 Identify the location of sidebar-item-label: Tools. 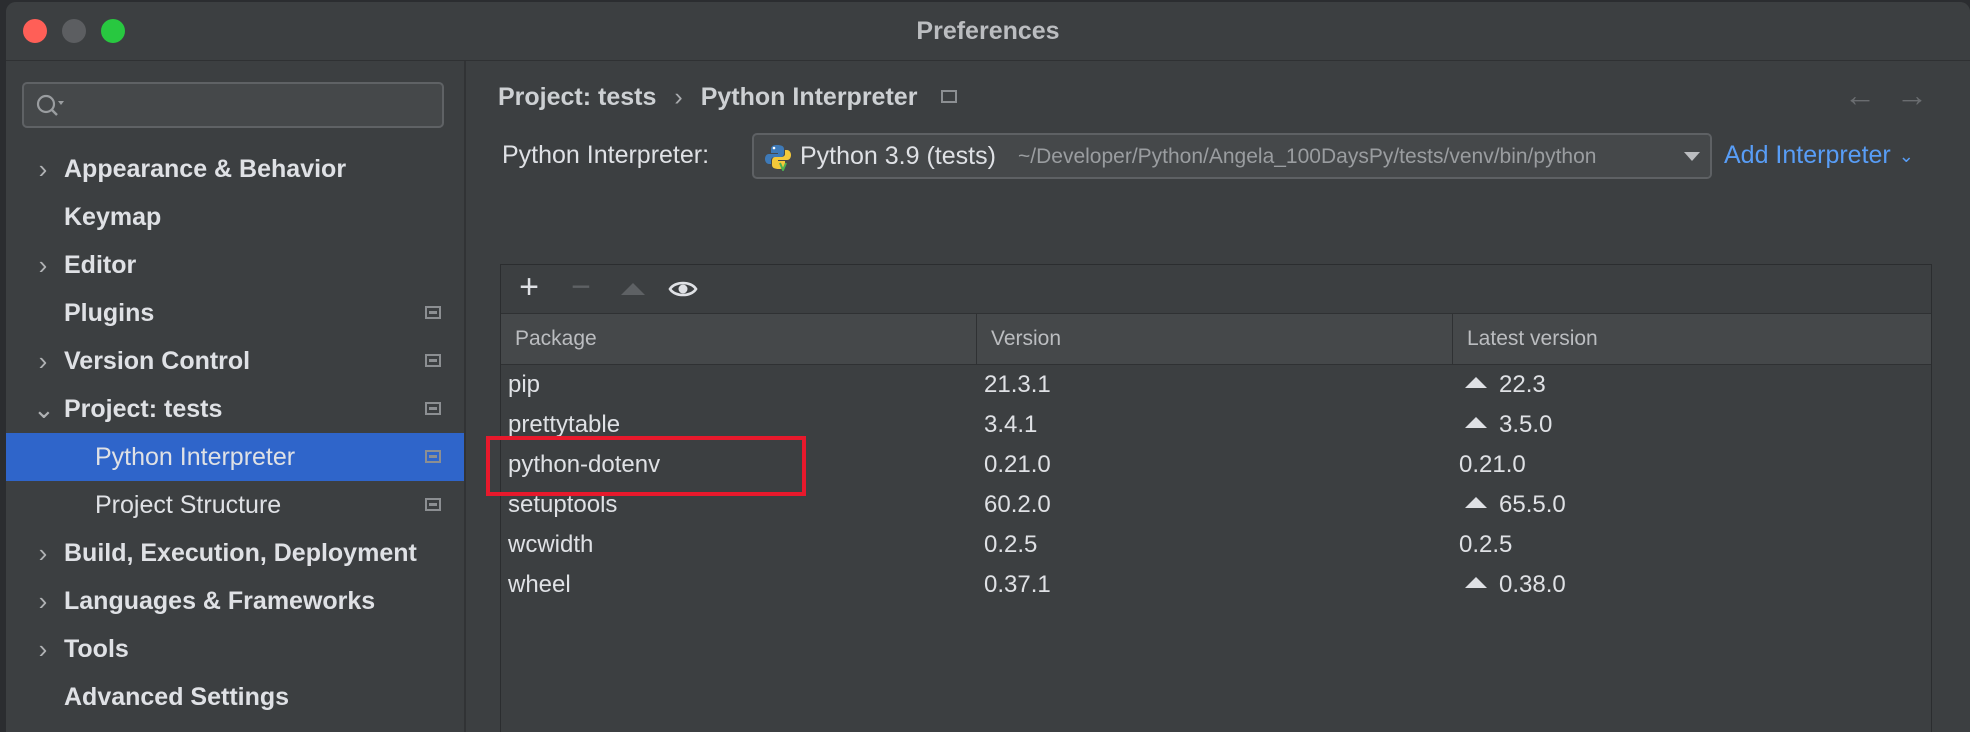
(96, 649).